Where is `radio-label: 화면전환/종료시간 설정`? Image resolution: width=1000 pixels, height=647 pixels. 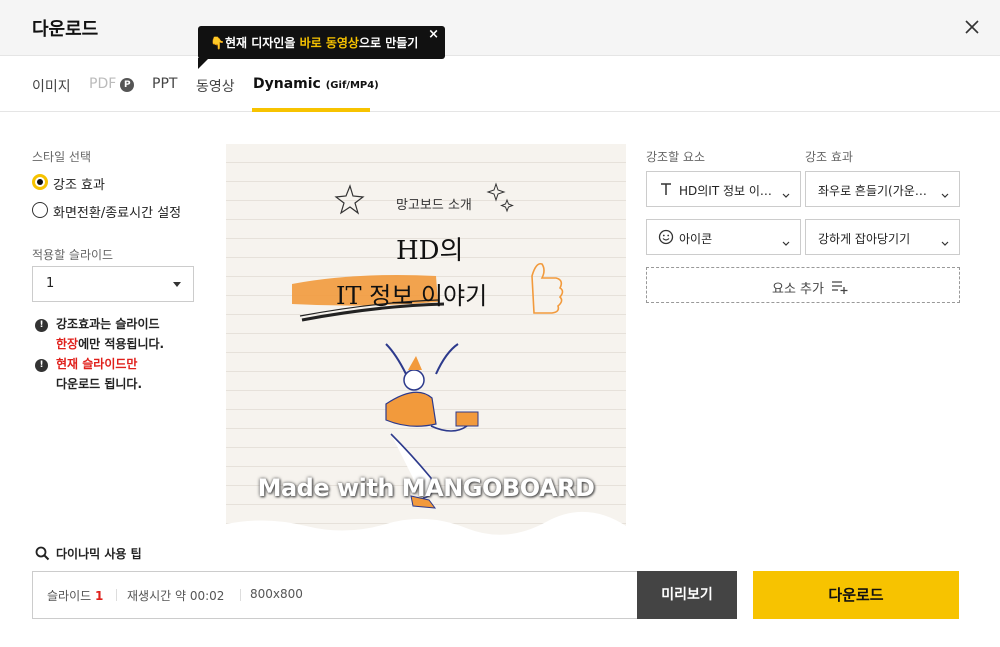 radio-label: 화면전환/종료시간 설정 is located at coordinates (117, 213).